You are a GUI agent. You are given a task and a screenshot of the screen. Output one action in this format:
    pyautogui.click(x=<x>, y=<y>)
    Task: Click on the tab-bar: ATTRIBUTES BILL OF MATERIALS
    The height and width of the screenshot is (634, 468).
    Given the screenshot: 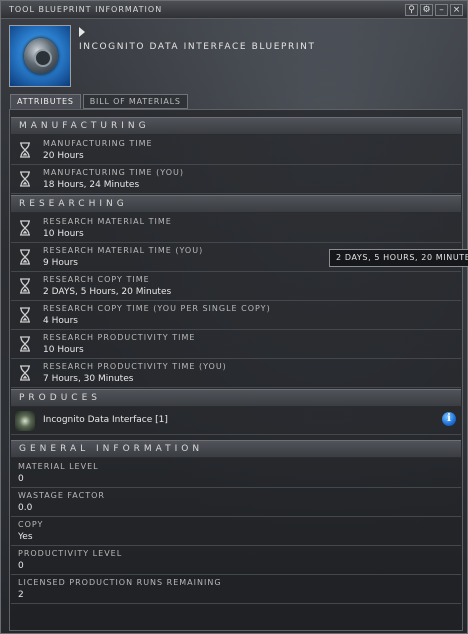 What is the action you would take?
    pyautogui.click(x=99, y=101)
    